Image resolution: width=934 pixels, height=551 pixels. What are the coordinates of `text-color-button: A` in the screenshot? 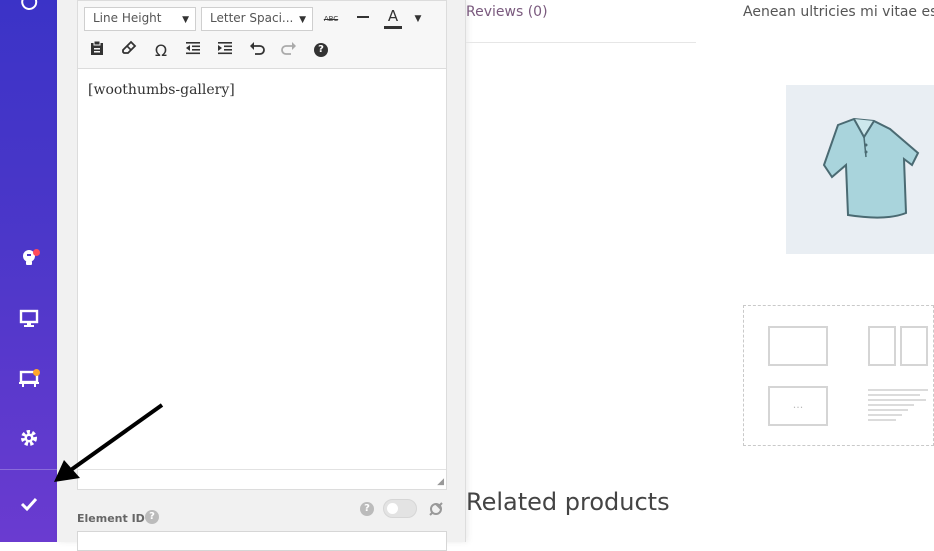 It's located at (393, 17).